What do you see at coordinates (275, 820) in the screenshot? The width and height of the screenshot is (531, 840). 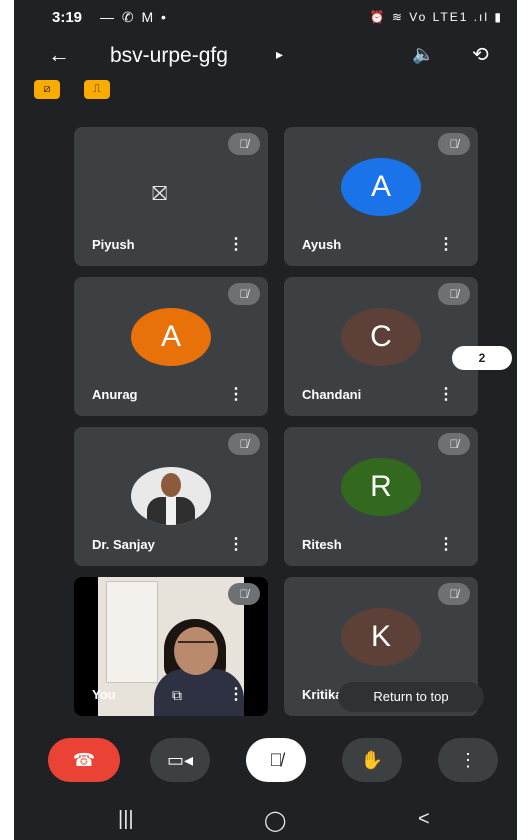 I see `home-icon: ◯` at bounding box center [275, 820].